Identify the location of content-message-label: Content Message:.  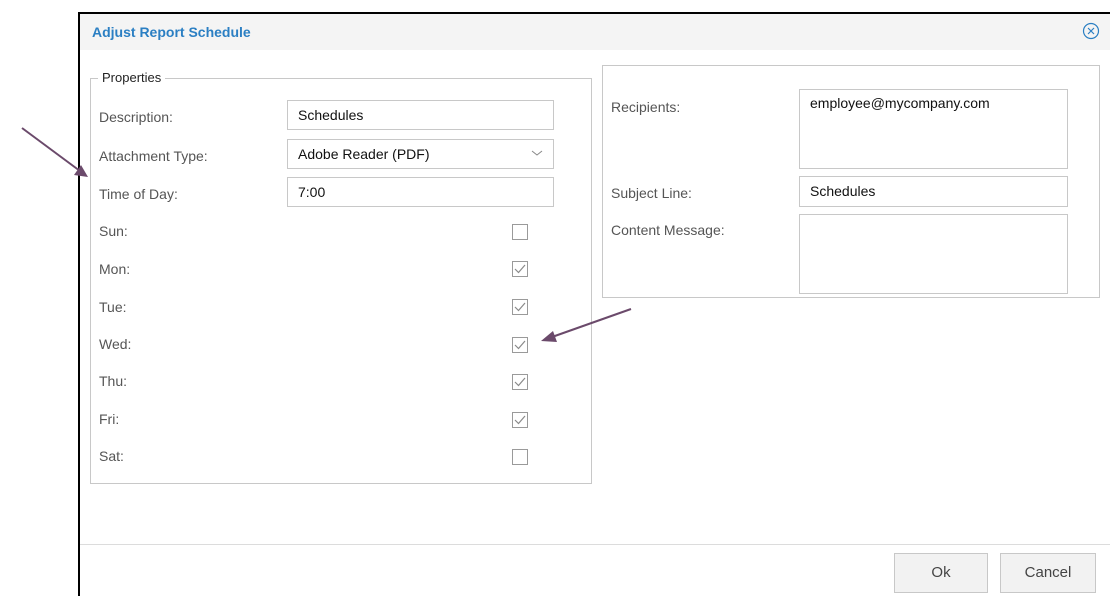
(668, 230).